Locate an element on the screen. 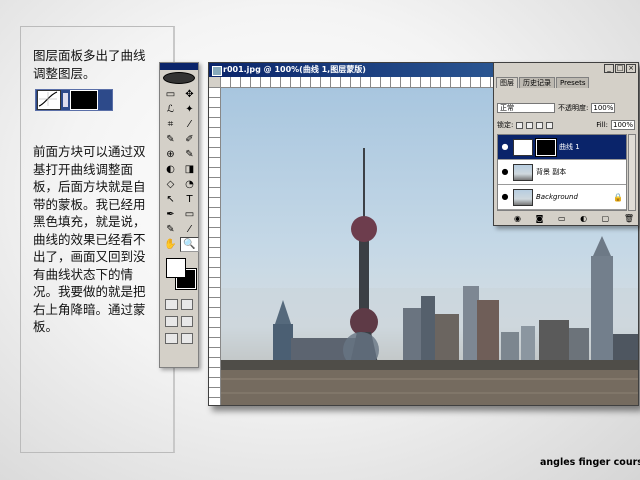 This screenshot has height=480, width=640. layer-name: 曲线 1 is located at coordinates (569, 147).